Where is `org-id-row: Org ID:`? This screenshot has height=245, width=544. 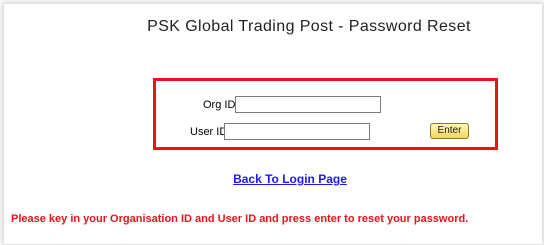
org-id-row: Org ID: is located at coordinates (285, 104).